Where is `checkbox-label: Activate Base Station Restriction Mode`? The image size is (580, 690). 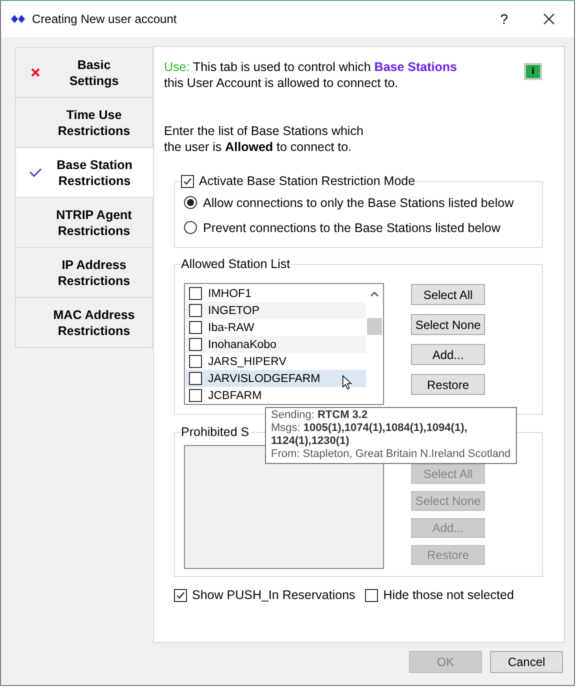
checkbox-label: Activate Base Station Restriction Mode is located at coordinates (307, 181).